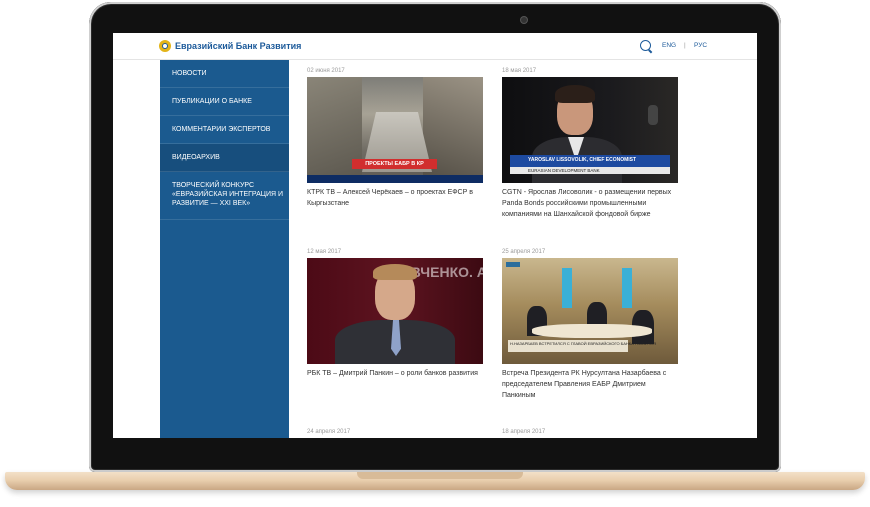 This screenshot has height=507, width=870. What do you see at coordinates (519, 71) in the screenshot?
I see `video-date: 18 мая 2017` at bounding box center [519, 71].